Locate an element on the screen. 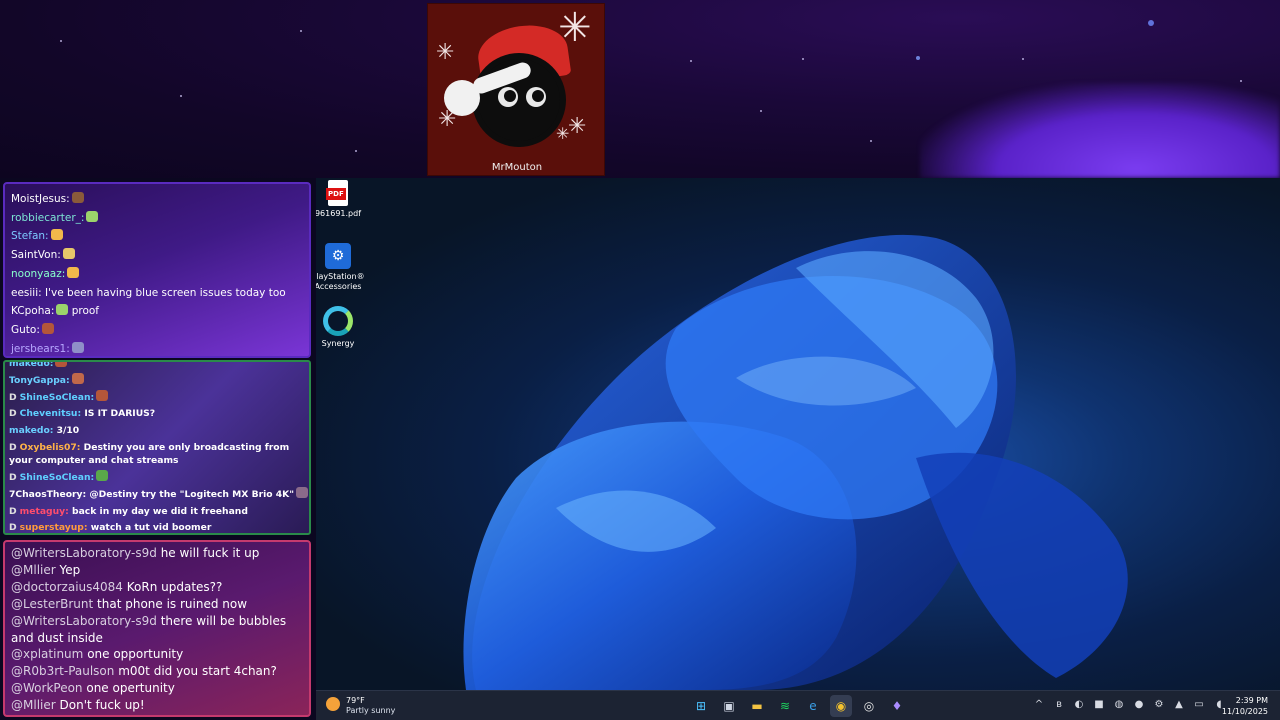  weather-sun-icon is located at coordinates (333, 704).